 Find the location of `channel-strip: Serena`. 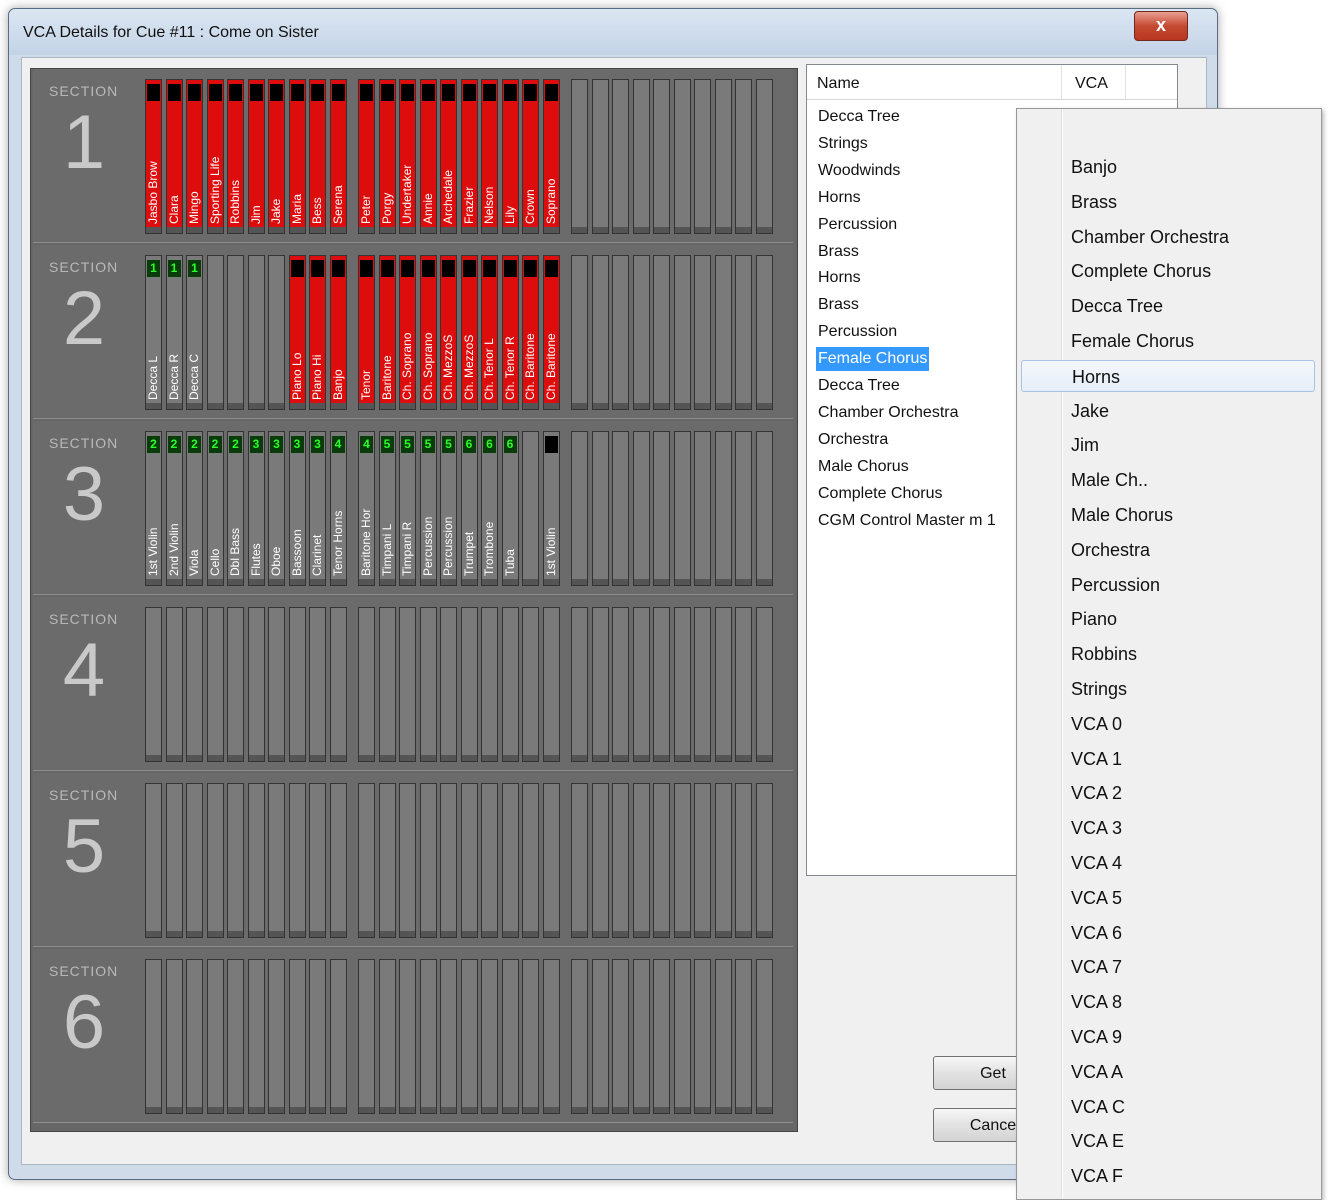

channel-strip: Serena is located at coordinates (338, 156).